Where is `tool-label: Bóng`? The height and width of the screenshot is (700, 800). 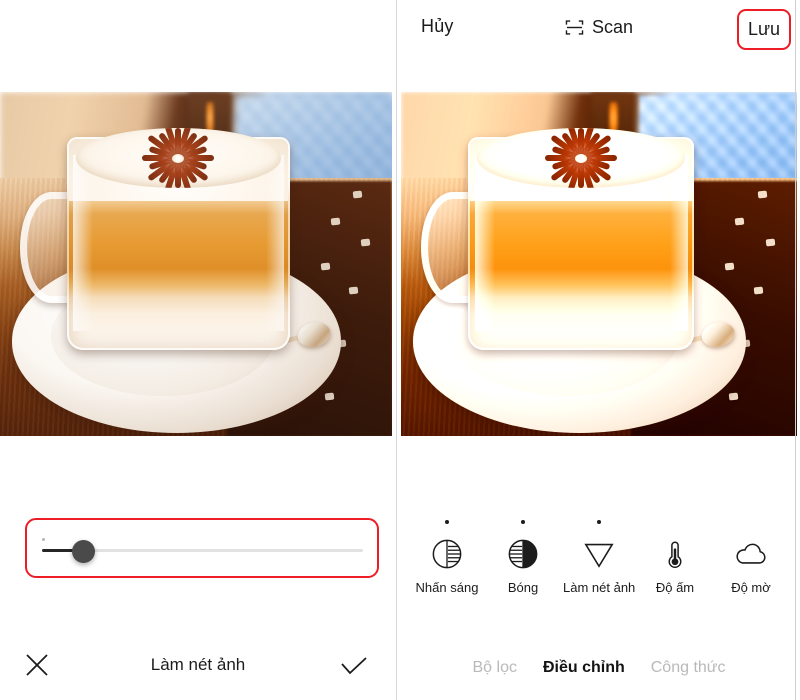 tool-label: Bóng is located at coordinates (523, 587).